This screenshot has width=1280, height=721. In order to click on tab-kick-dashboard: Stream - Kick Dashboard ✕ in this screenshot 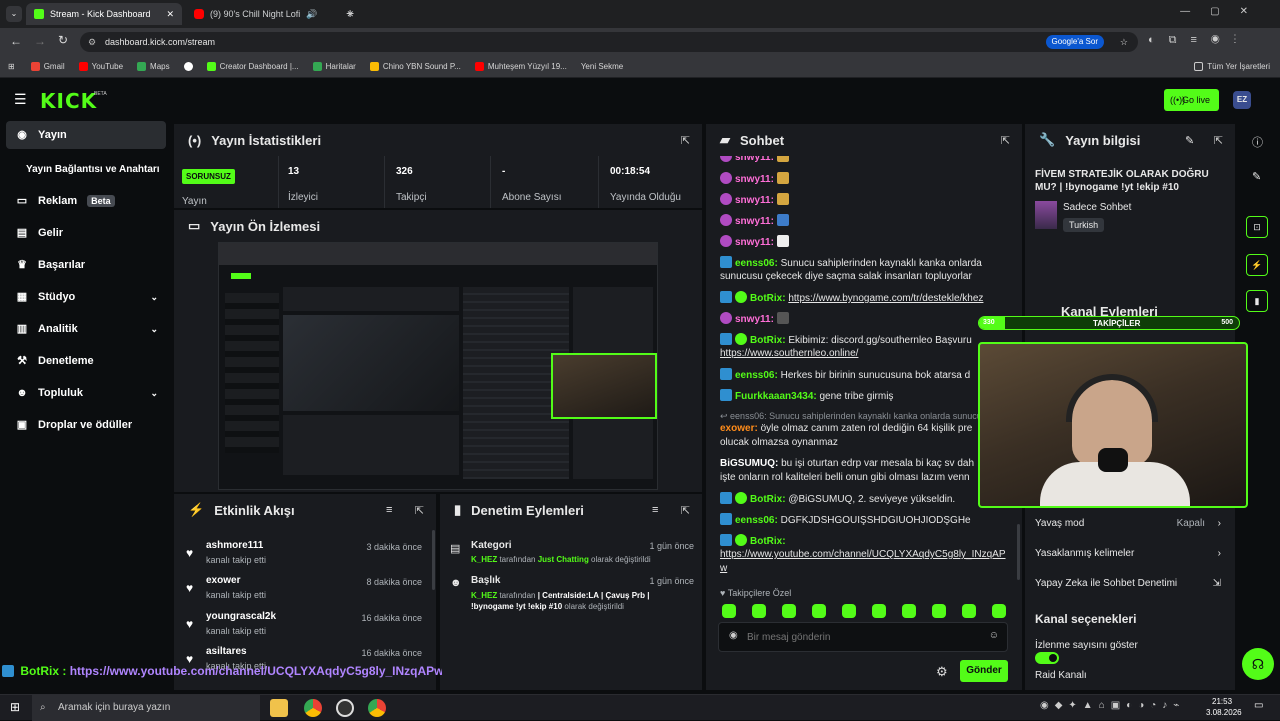, I will do `click(104, 14)`.